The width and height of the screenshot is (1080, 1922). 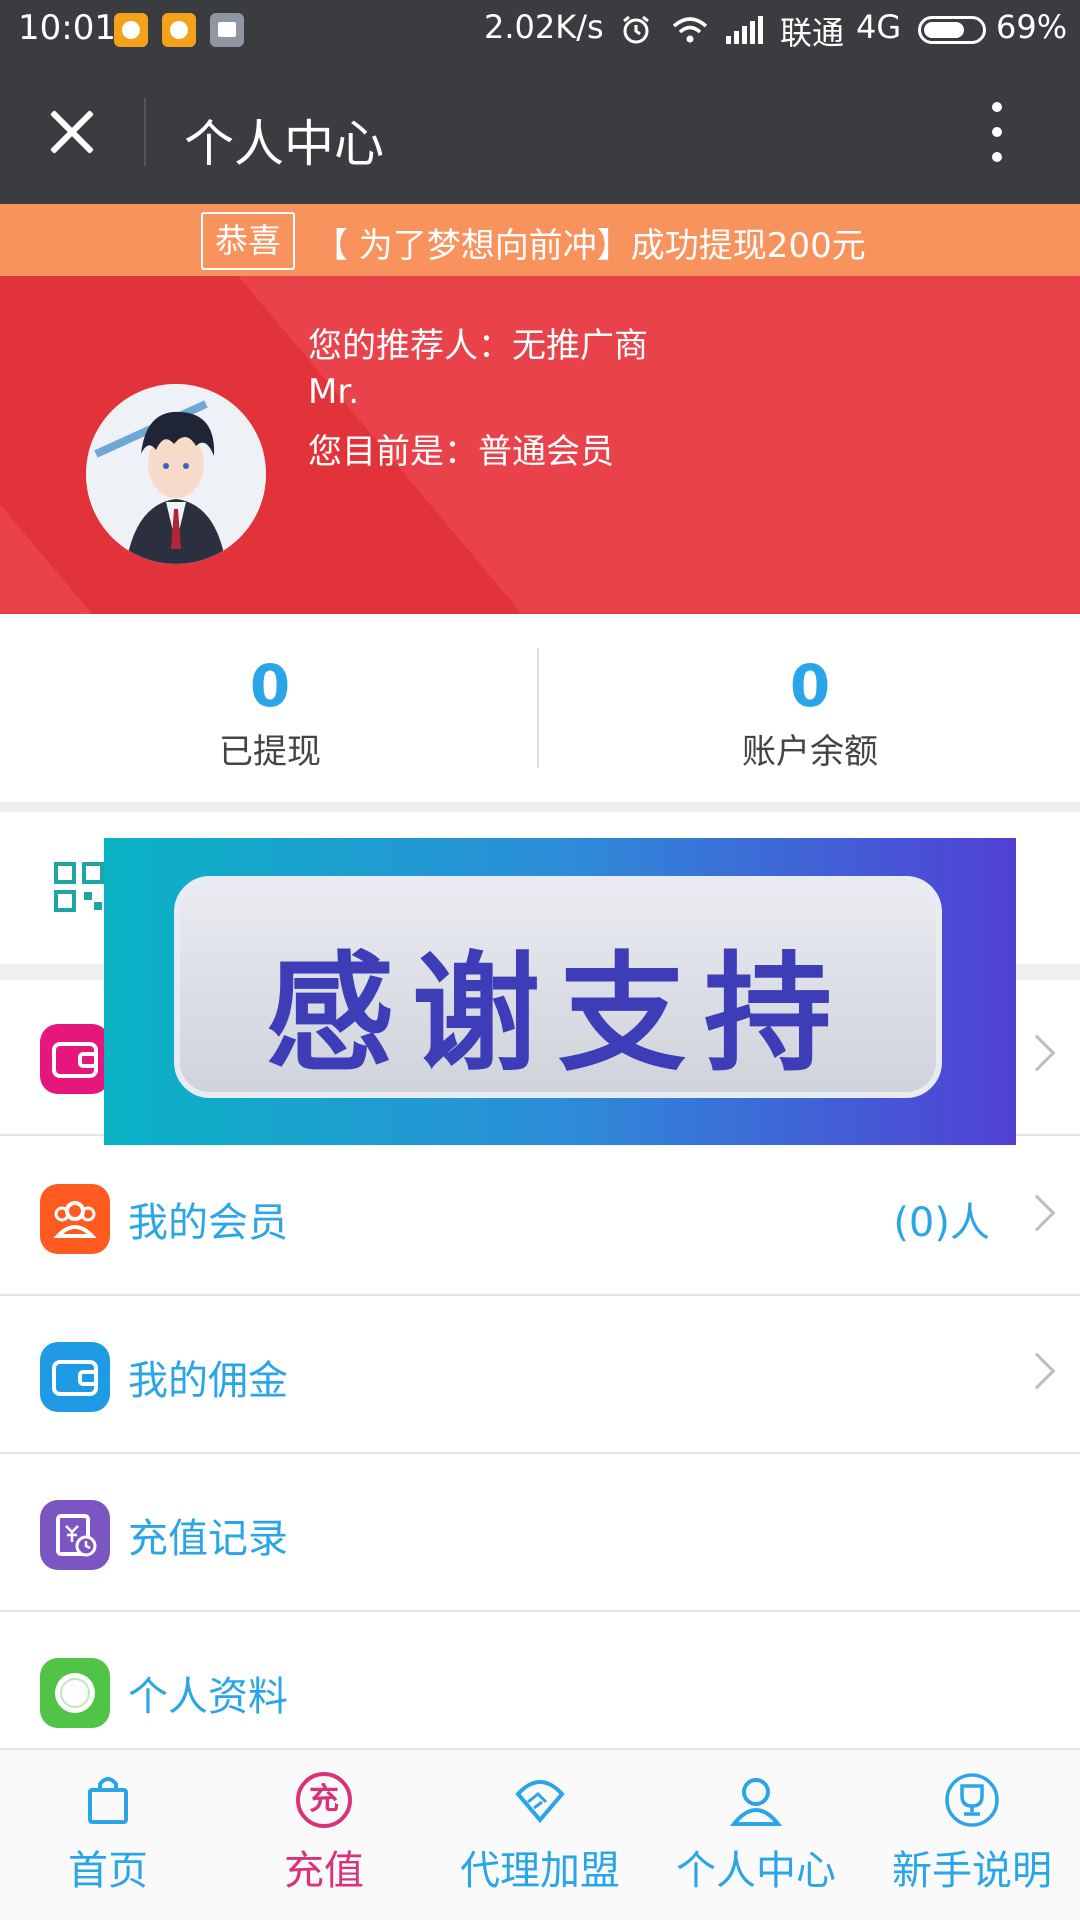 I want to click on wifi-icon, so click(x=690, y=30).